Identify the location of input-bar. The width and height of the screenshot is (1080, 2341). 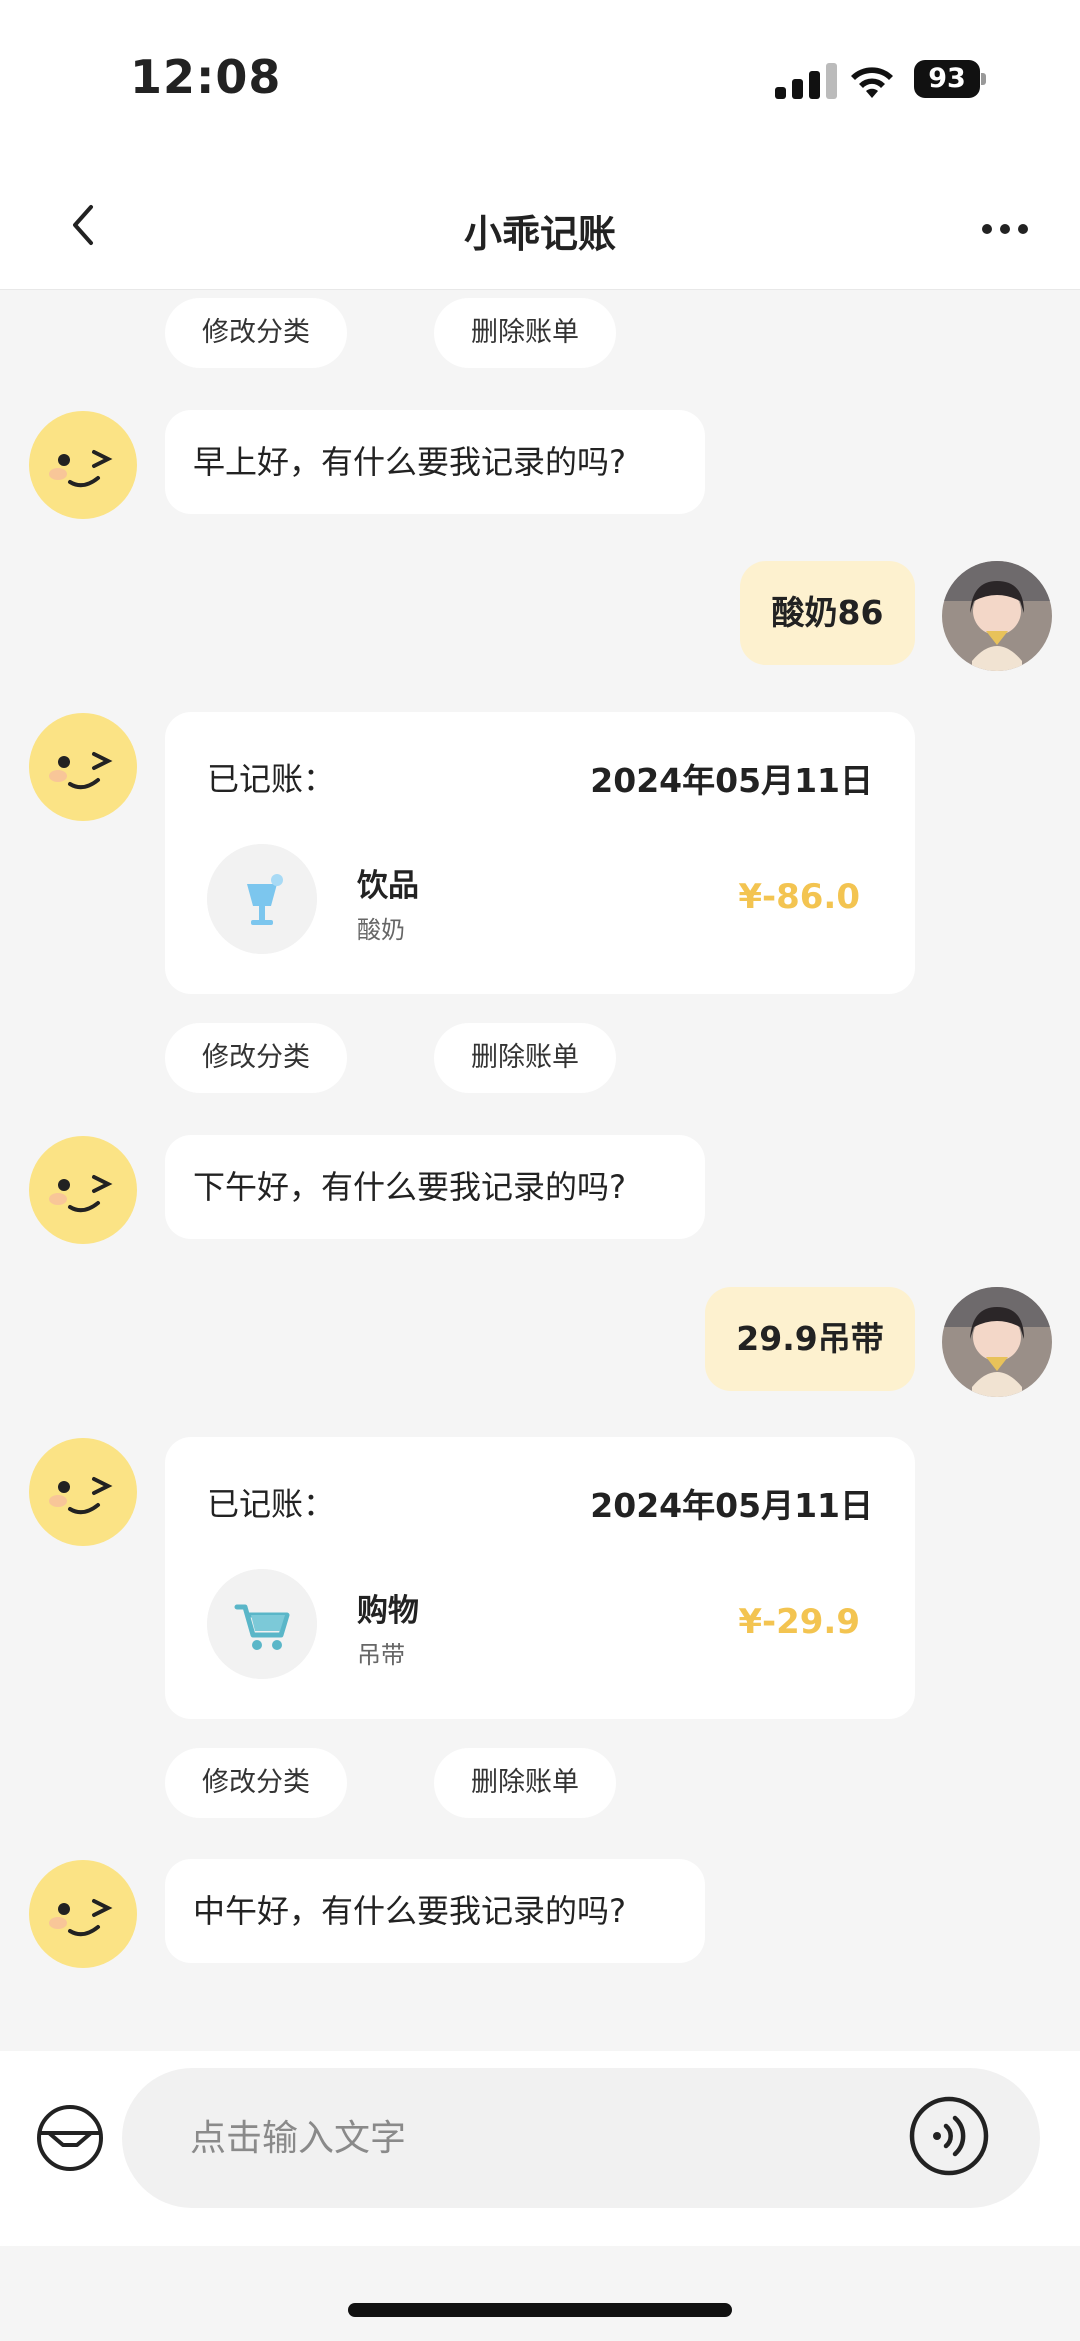
(540, 2148).